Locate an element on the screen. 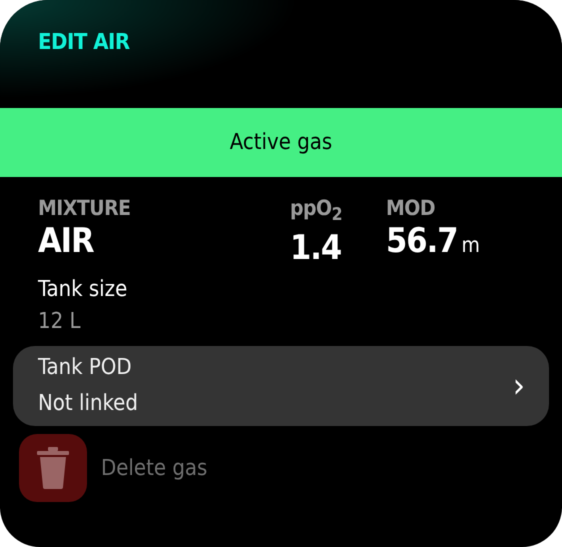  stat-label: MOD is located at coordinates (411, 208).